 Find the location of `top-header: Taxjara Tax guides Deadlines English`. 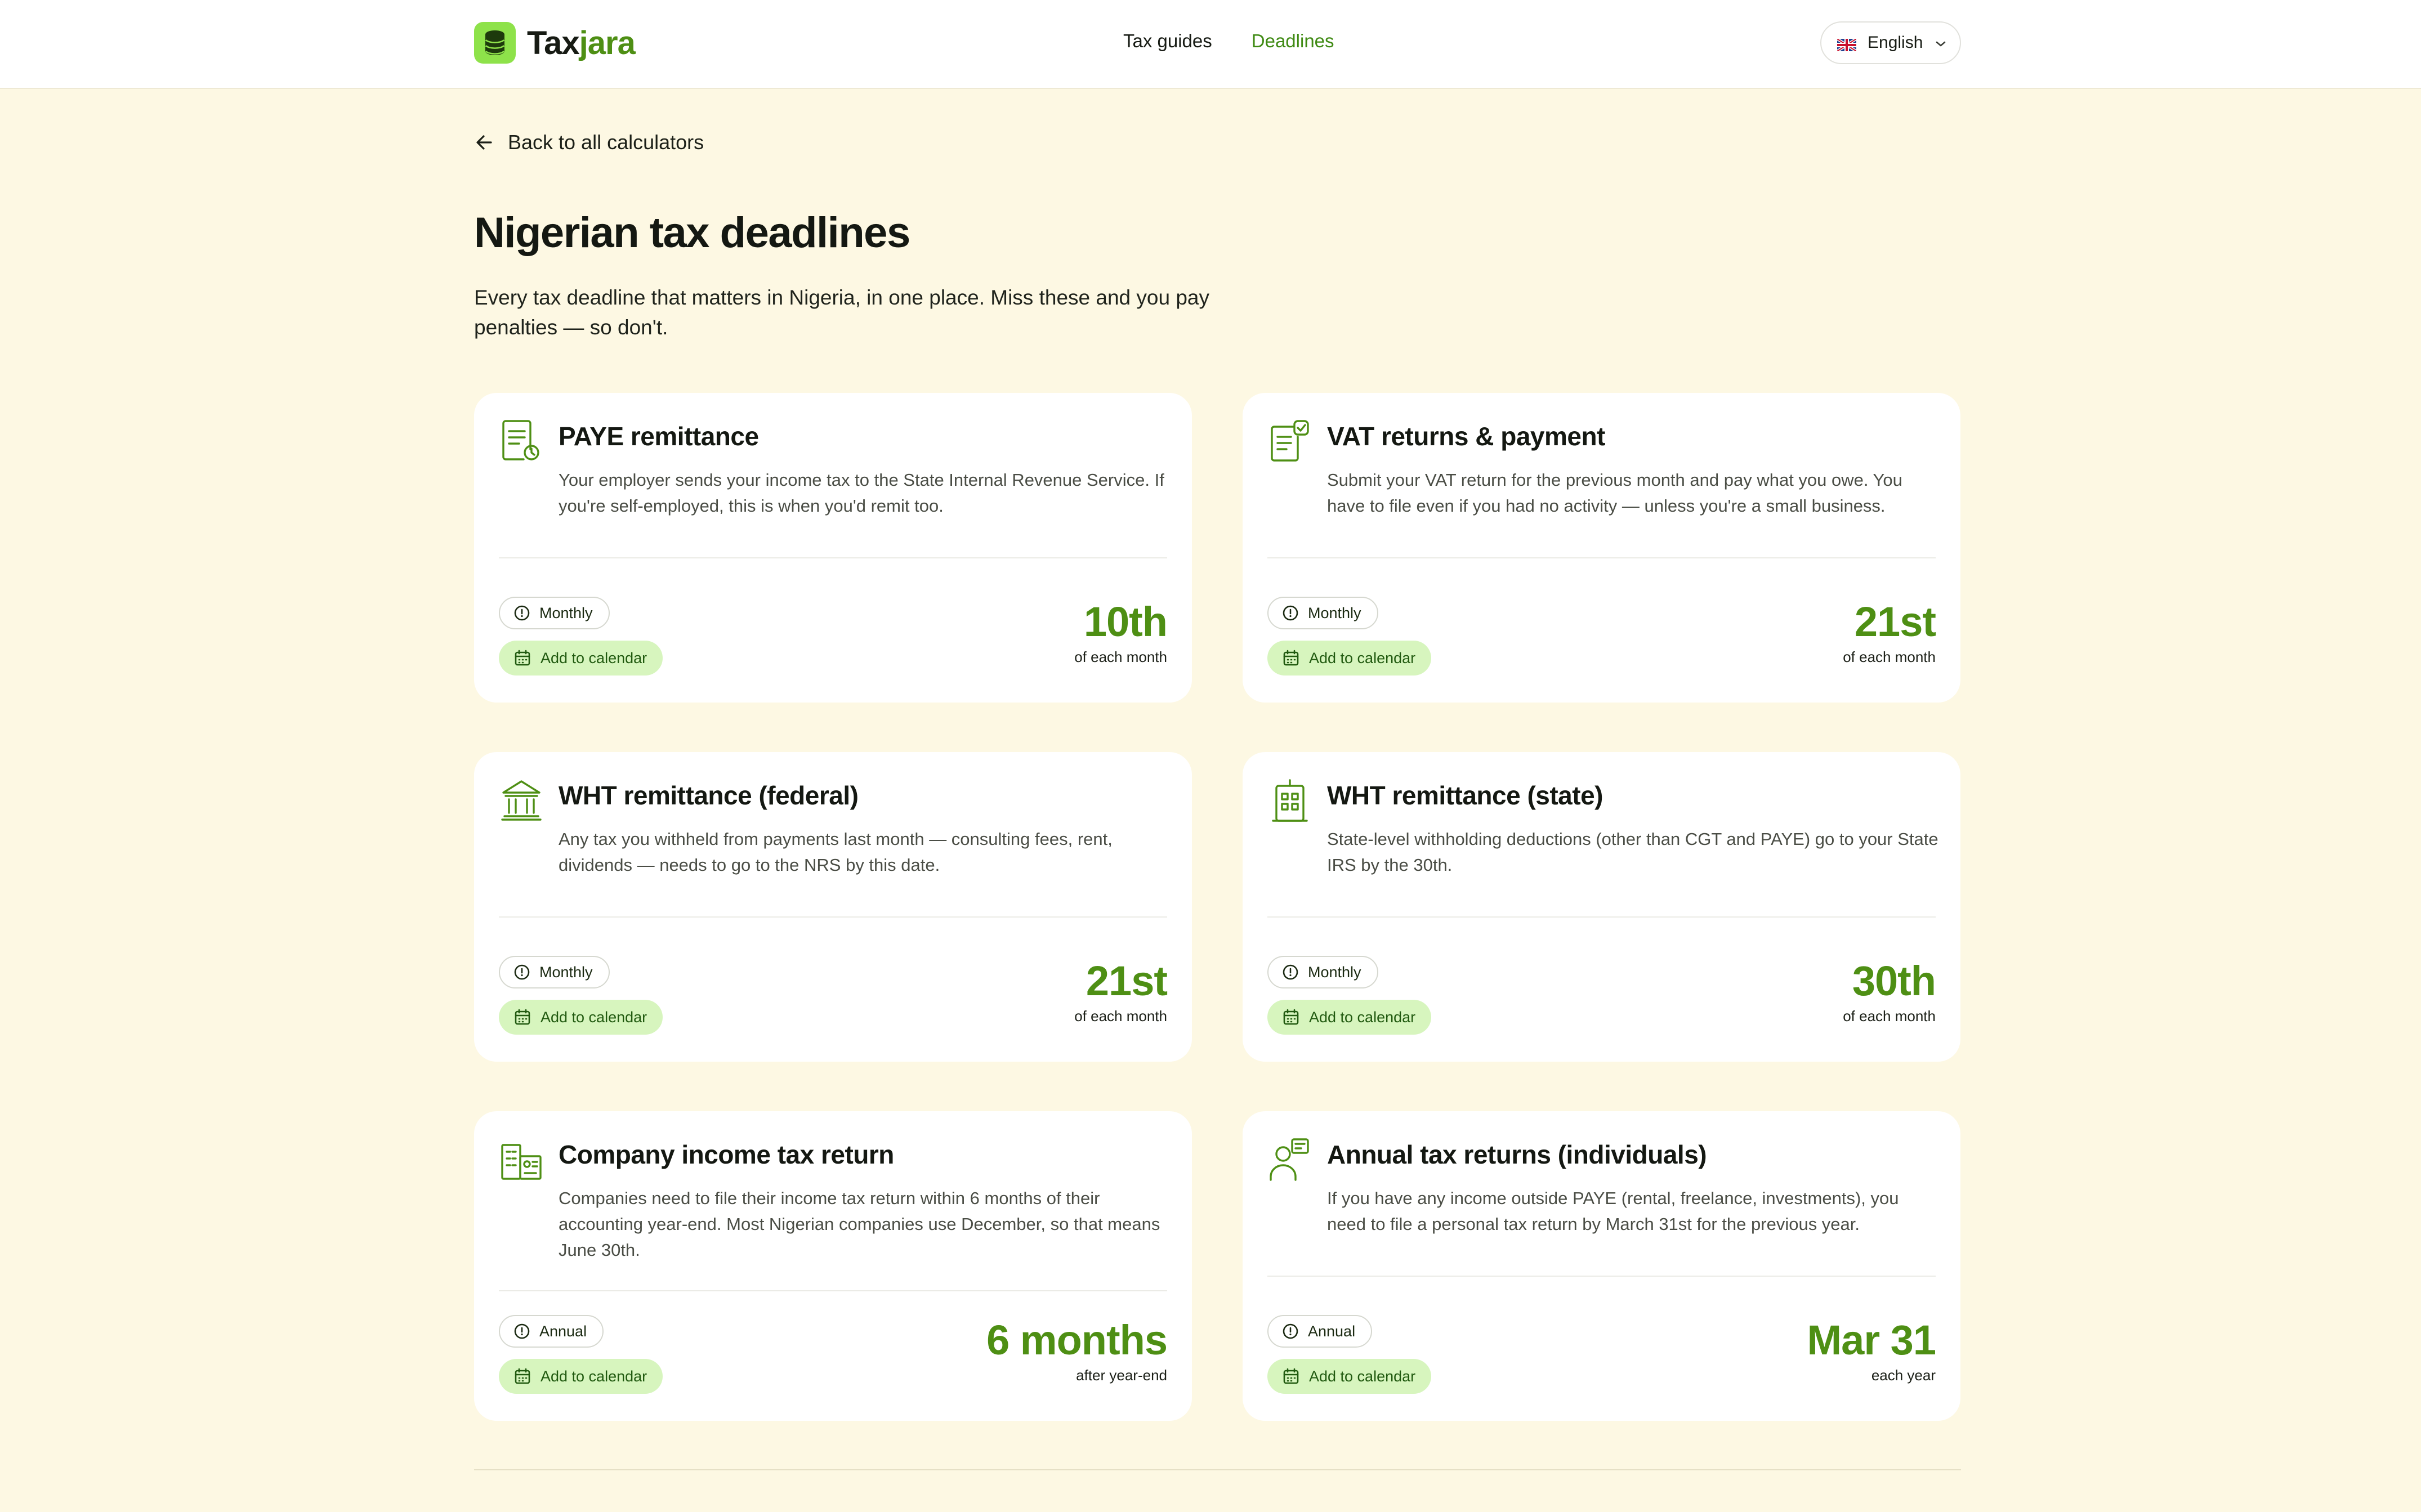

top-header: Taxjara Tax guides Deadlines English is located at coordinates (1210, 45).